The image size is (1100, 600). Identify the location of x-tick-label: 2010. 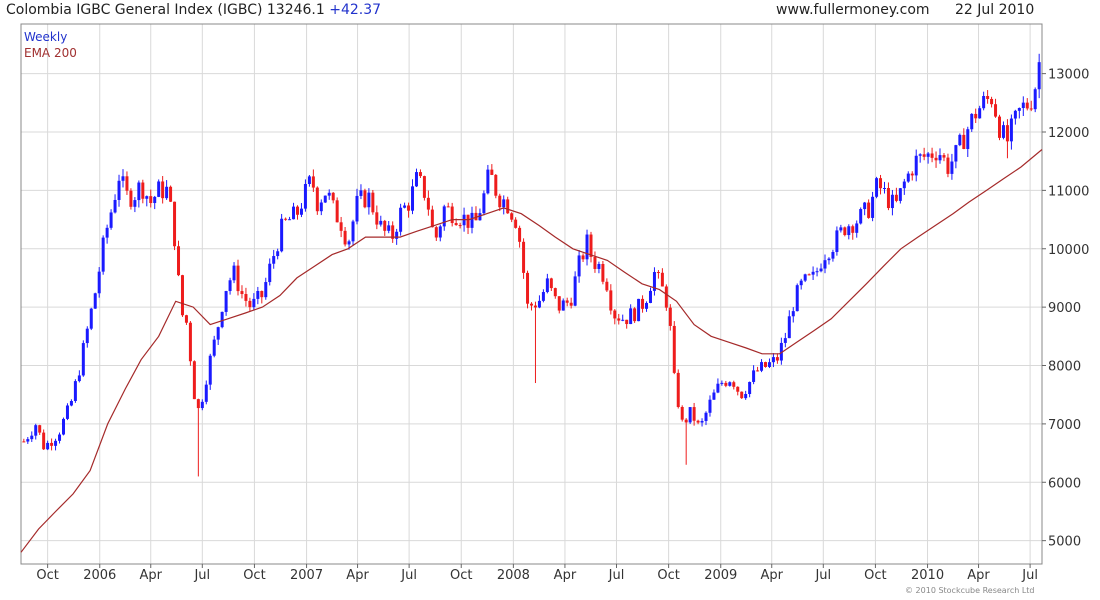
(927, 575).